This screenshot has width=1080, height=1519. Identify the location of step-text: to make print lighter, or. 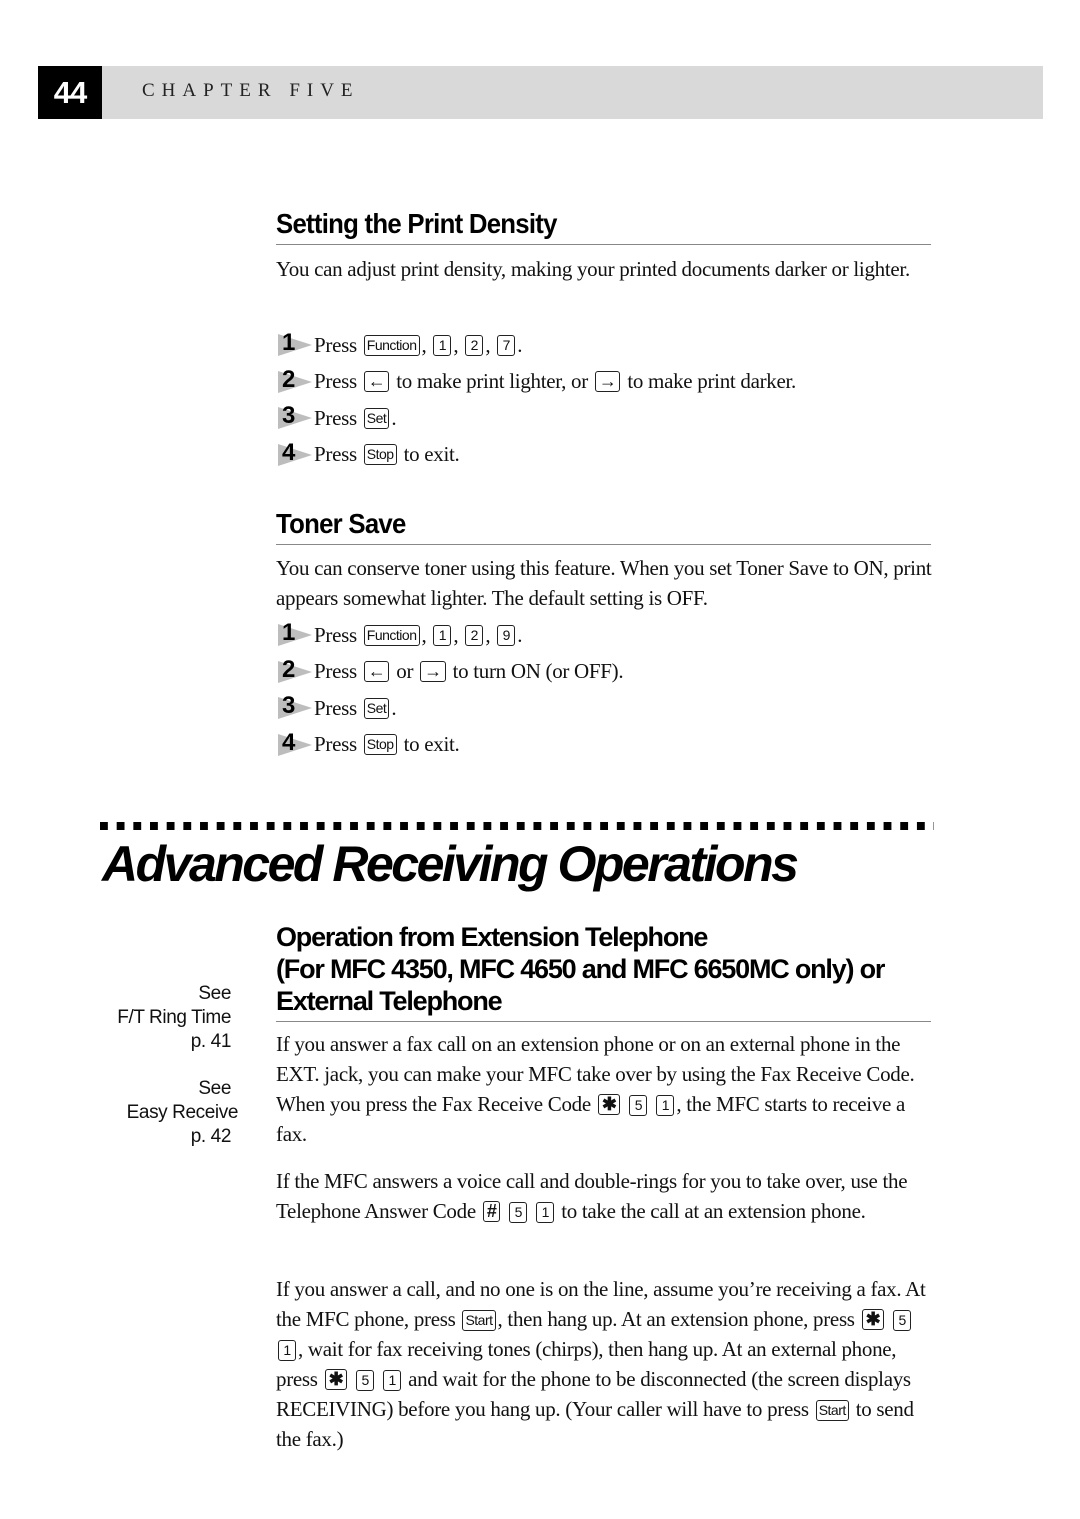
(492, 381).